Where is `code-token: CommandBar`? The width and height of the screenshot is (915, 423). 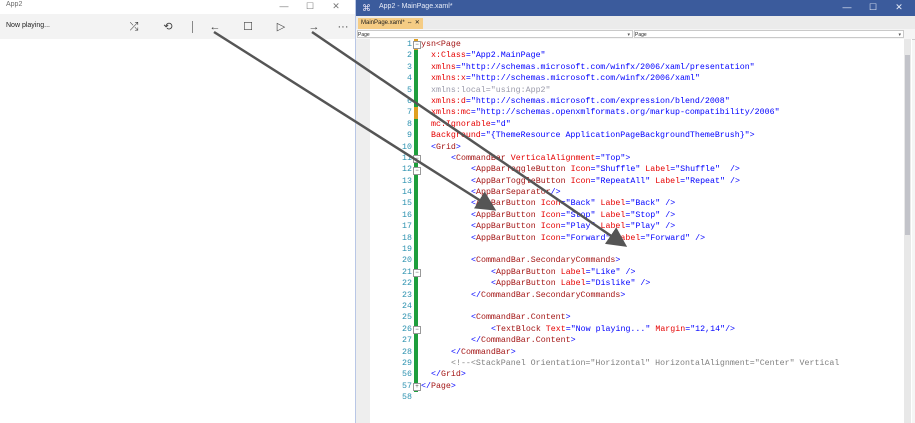
code-token: CommandBar is located at coordinates (483, 158).